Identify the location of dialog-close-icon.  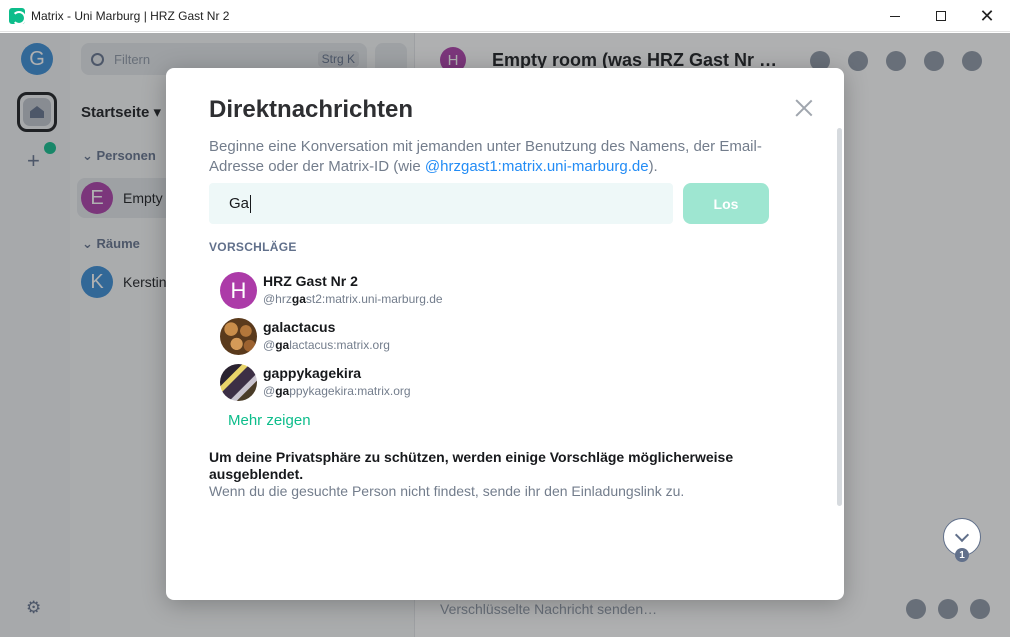
(804, 108).